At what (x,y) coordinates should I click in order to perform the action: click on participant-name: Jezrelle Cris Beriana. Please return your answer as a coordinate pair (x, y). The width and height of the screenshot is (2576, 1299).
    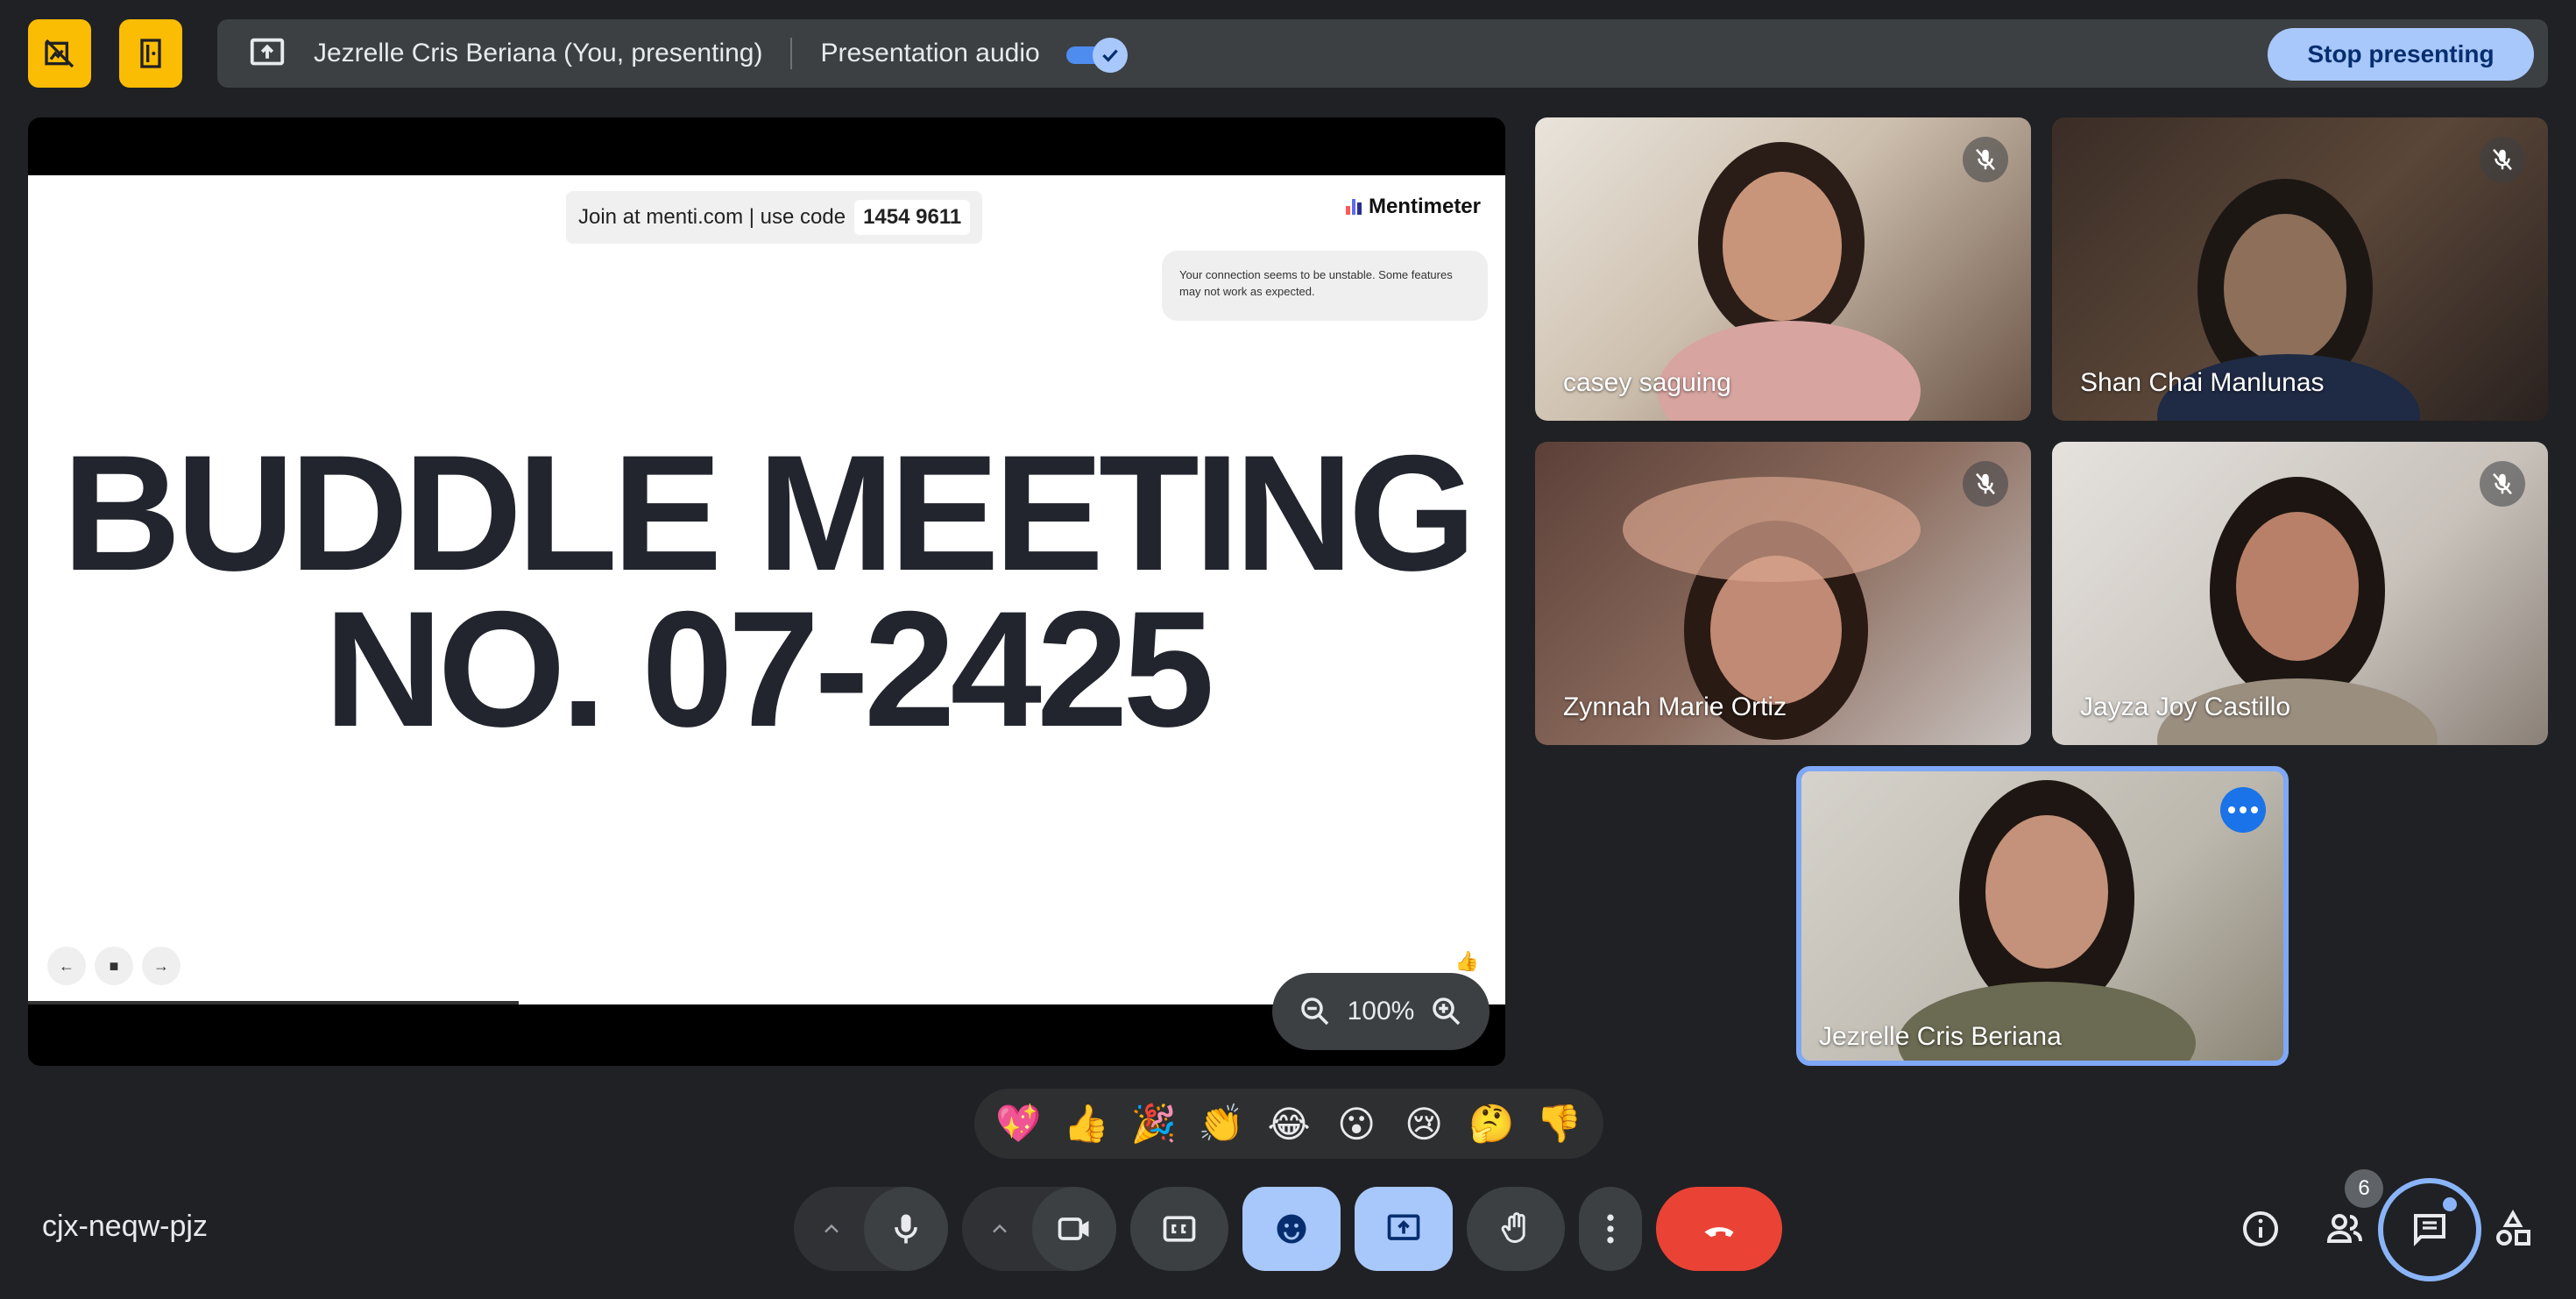
    Looking at the image, I should click on (1940, 1036).